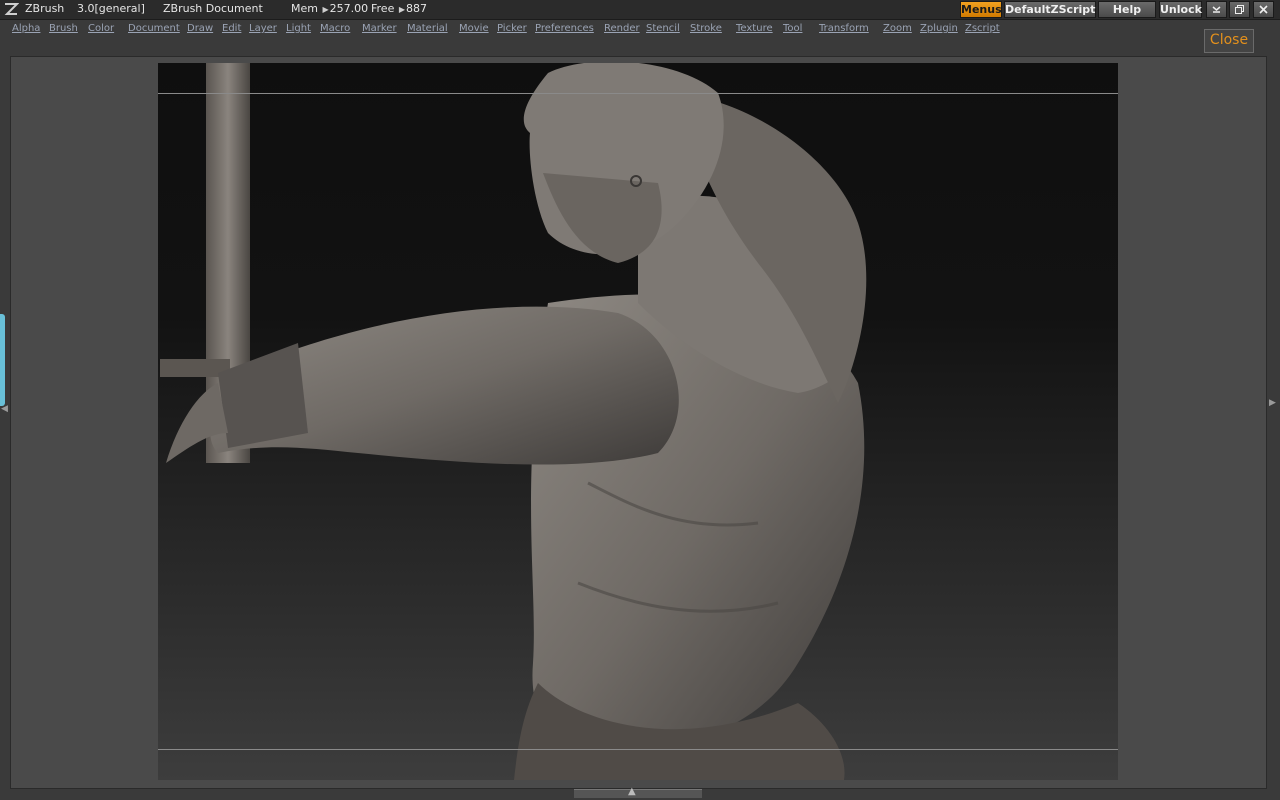 The height and width of the screenshot is (800, 1280). What do you see at coordinates (231, 28) in the screenshot?
I see `menu-edit: Edit` at bounding box center [231, 28].